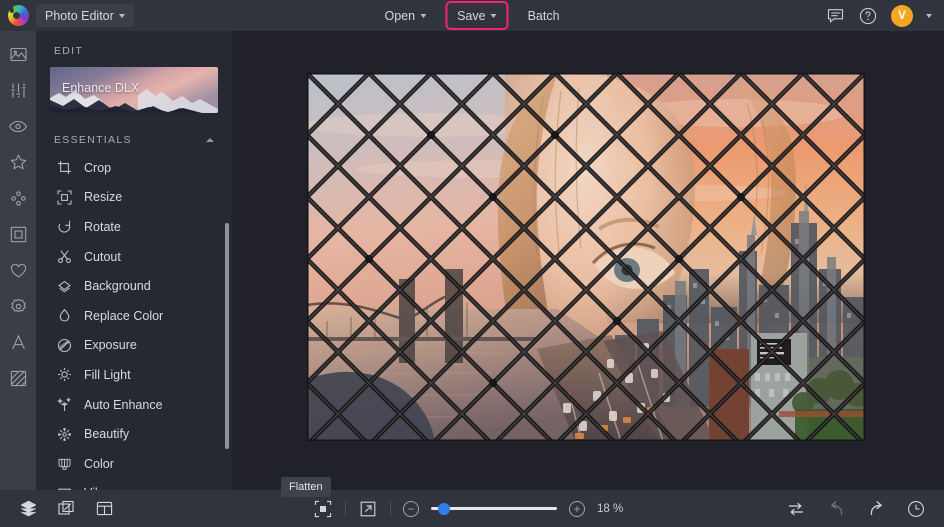  Describe the element at coordinates (123, 404) in the screenshot. I see `sidebar-item-label: Auto Enhance` at that location.